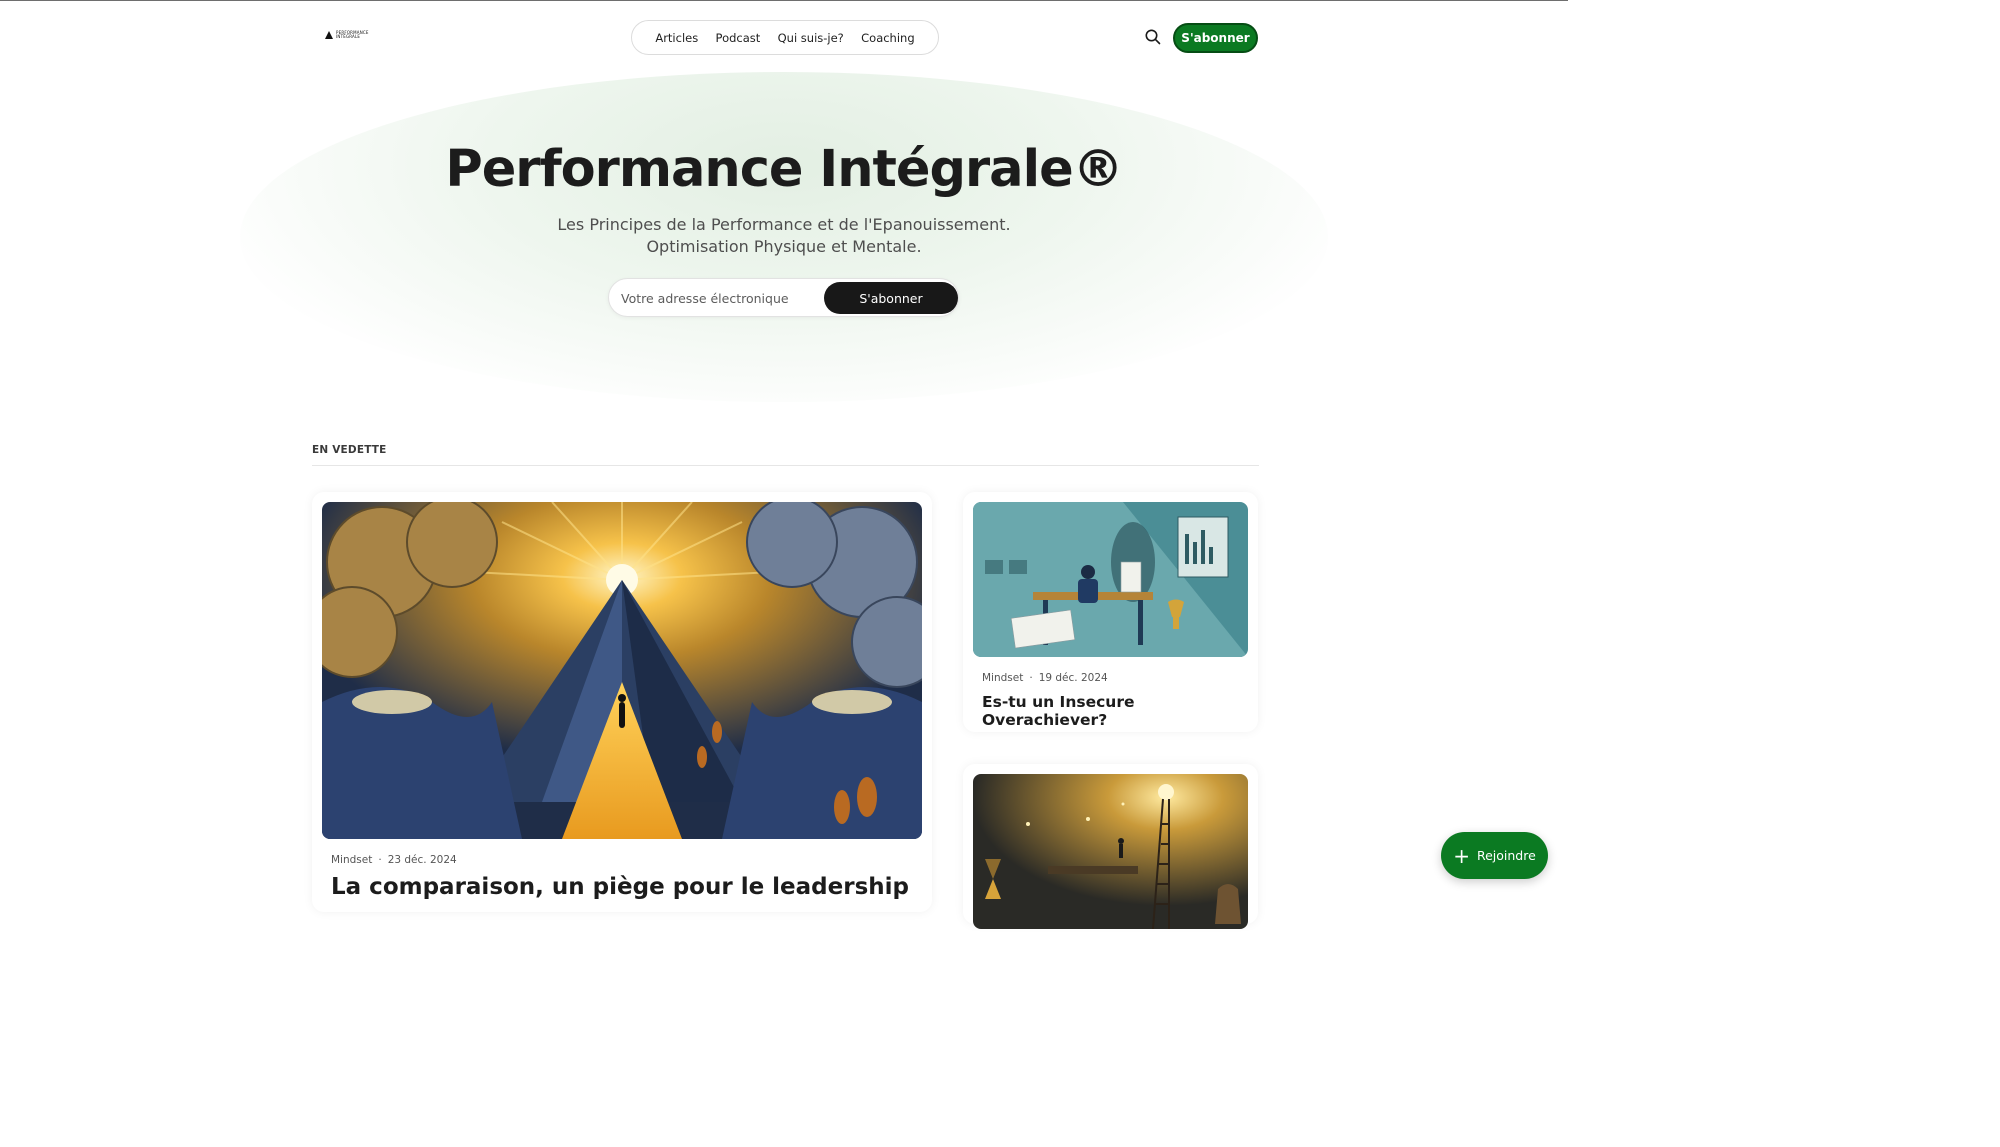 This screenshot has height=1147, width=2000. What do you see at coordinates (888, 38) in the screenshot?
I see `nav-item-coaching: Coaching` at bounding box center [888, 38].